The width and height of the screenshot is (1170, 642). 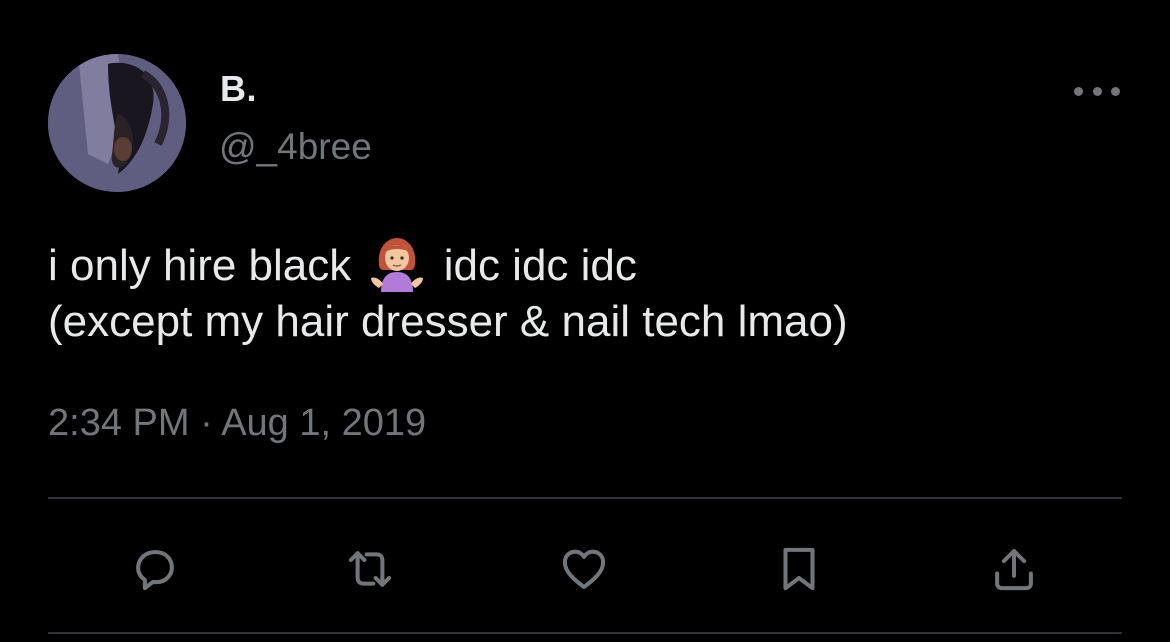 I want to click on retweet-icon, so click(x=370, y=569).